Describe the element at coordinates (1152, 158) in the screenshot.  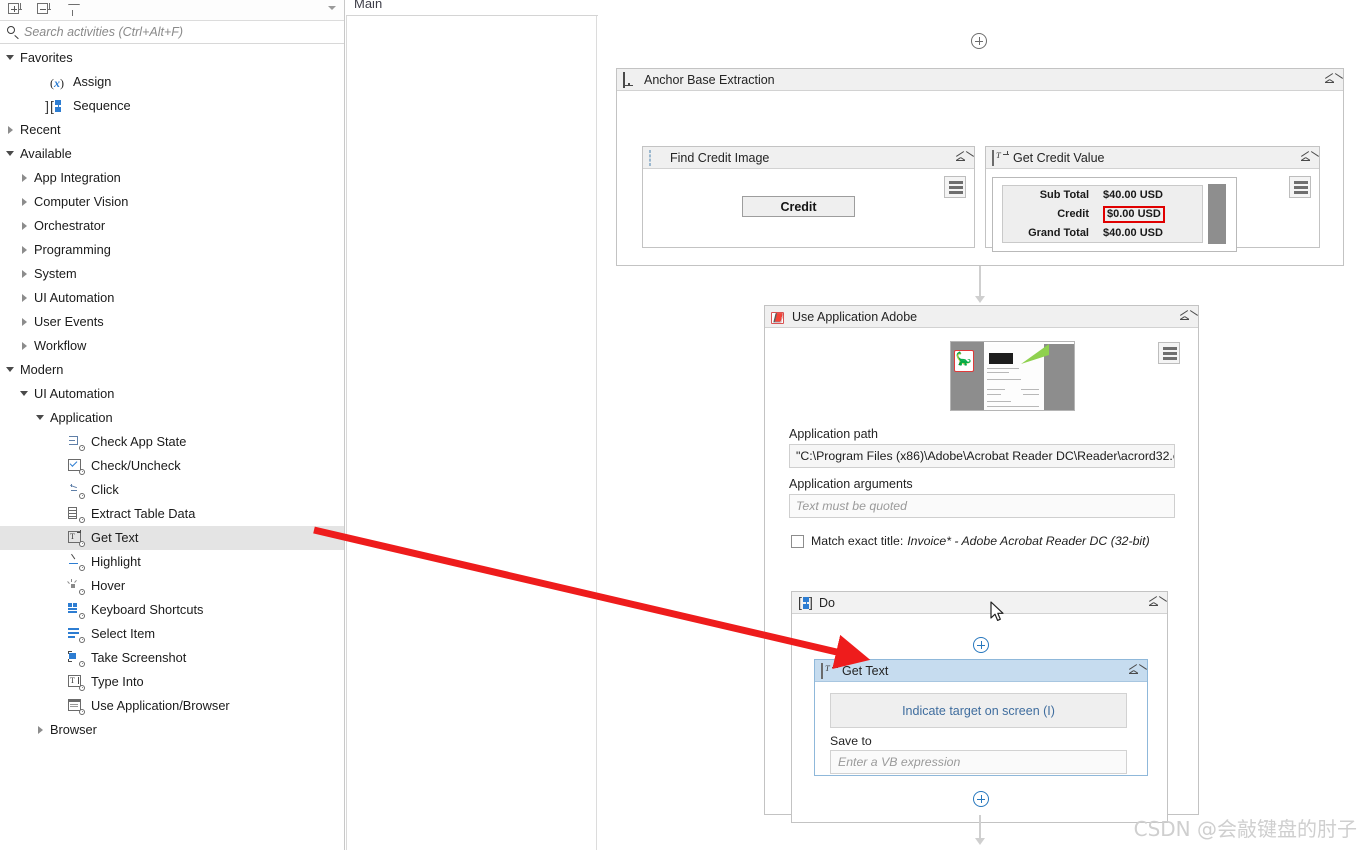
I see `get-credit-value-header: Get Credit Value` at that location.